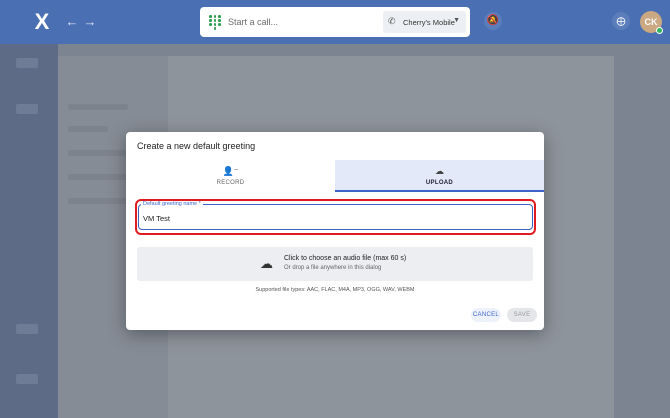  Describe the element at coordinates (230, 183) in the screenshot. I see `tab-record-label: RECORD` at that location.